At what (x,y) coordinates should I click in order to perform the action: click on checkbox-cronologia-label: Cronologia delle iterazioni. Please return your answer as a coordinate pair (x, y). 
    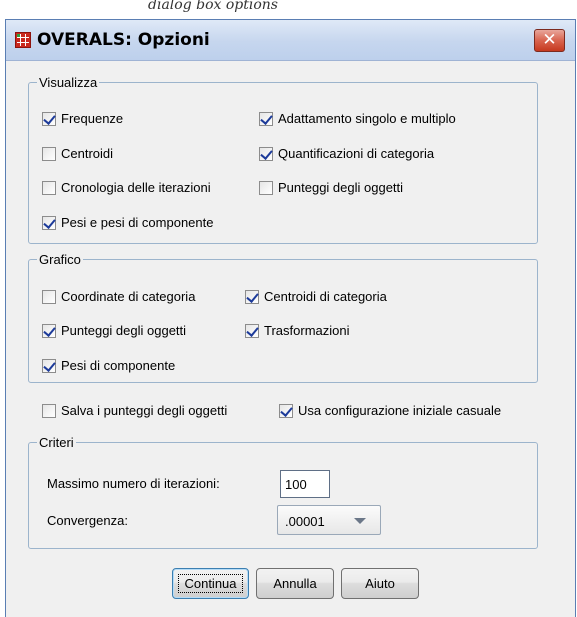
    Looking at the image, I should click on (136, 187).